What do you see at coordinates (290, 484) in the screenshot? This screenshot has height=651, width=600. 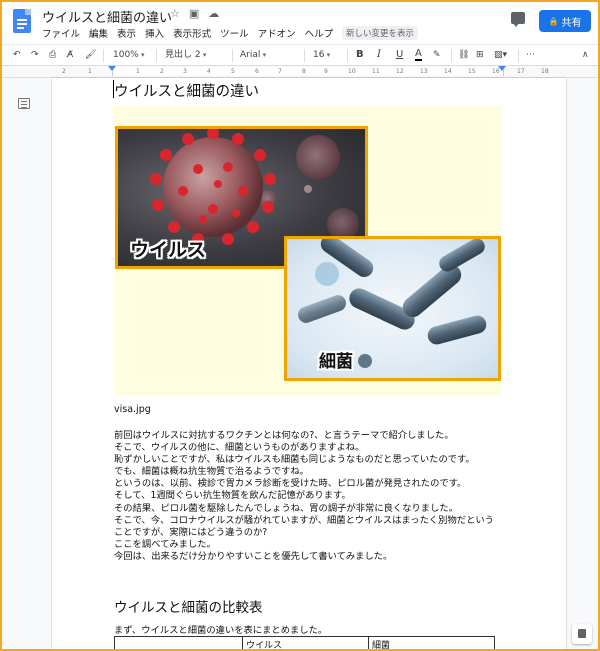 I see `text-line: というのは、以前、検診で胃カメラ診断を受けた時、ピロル菌が発見されたのです。` at bounding box center [290, 484].